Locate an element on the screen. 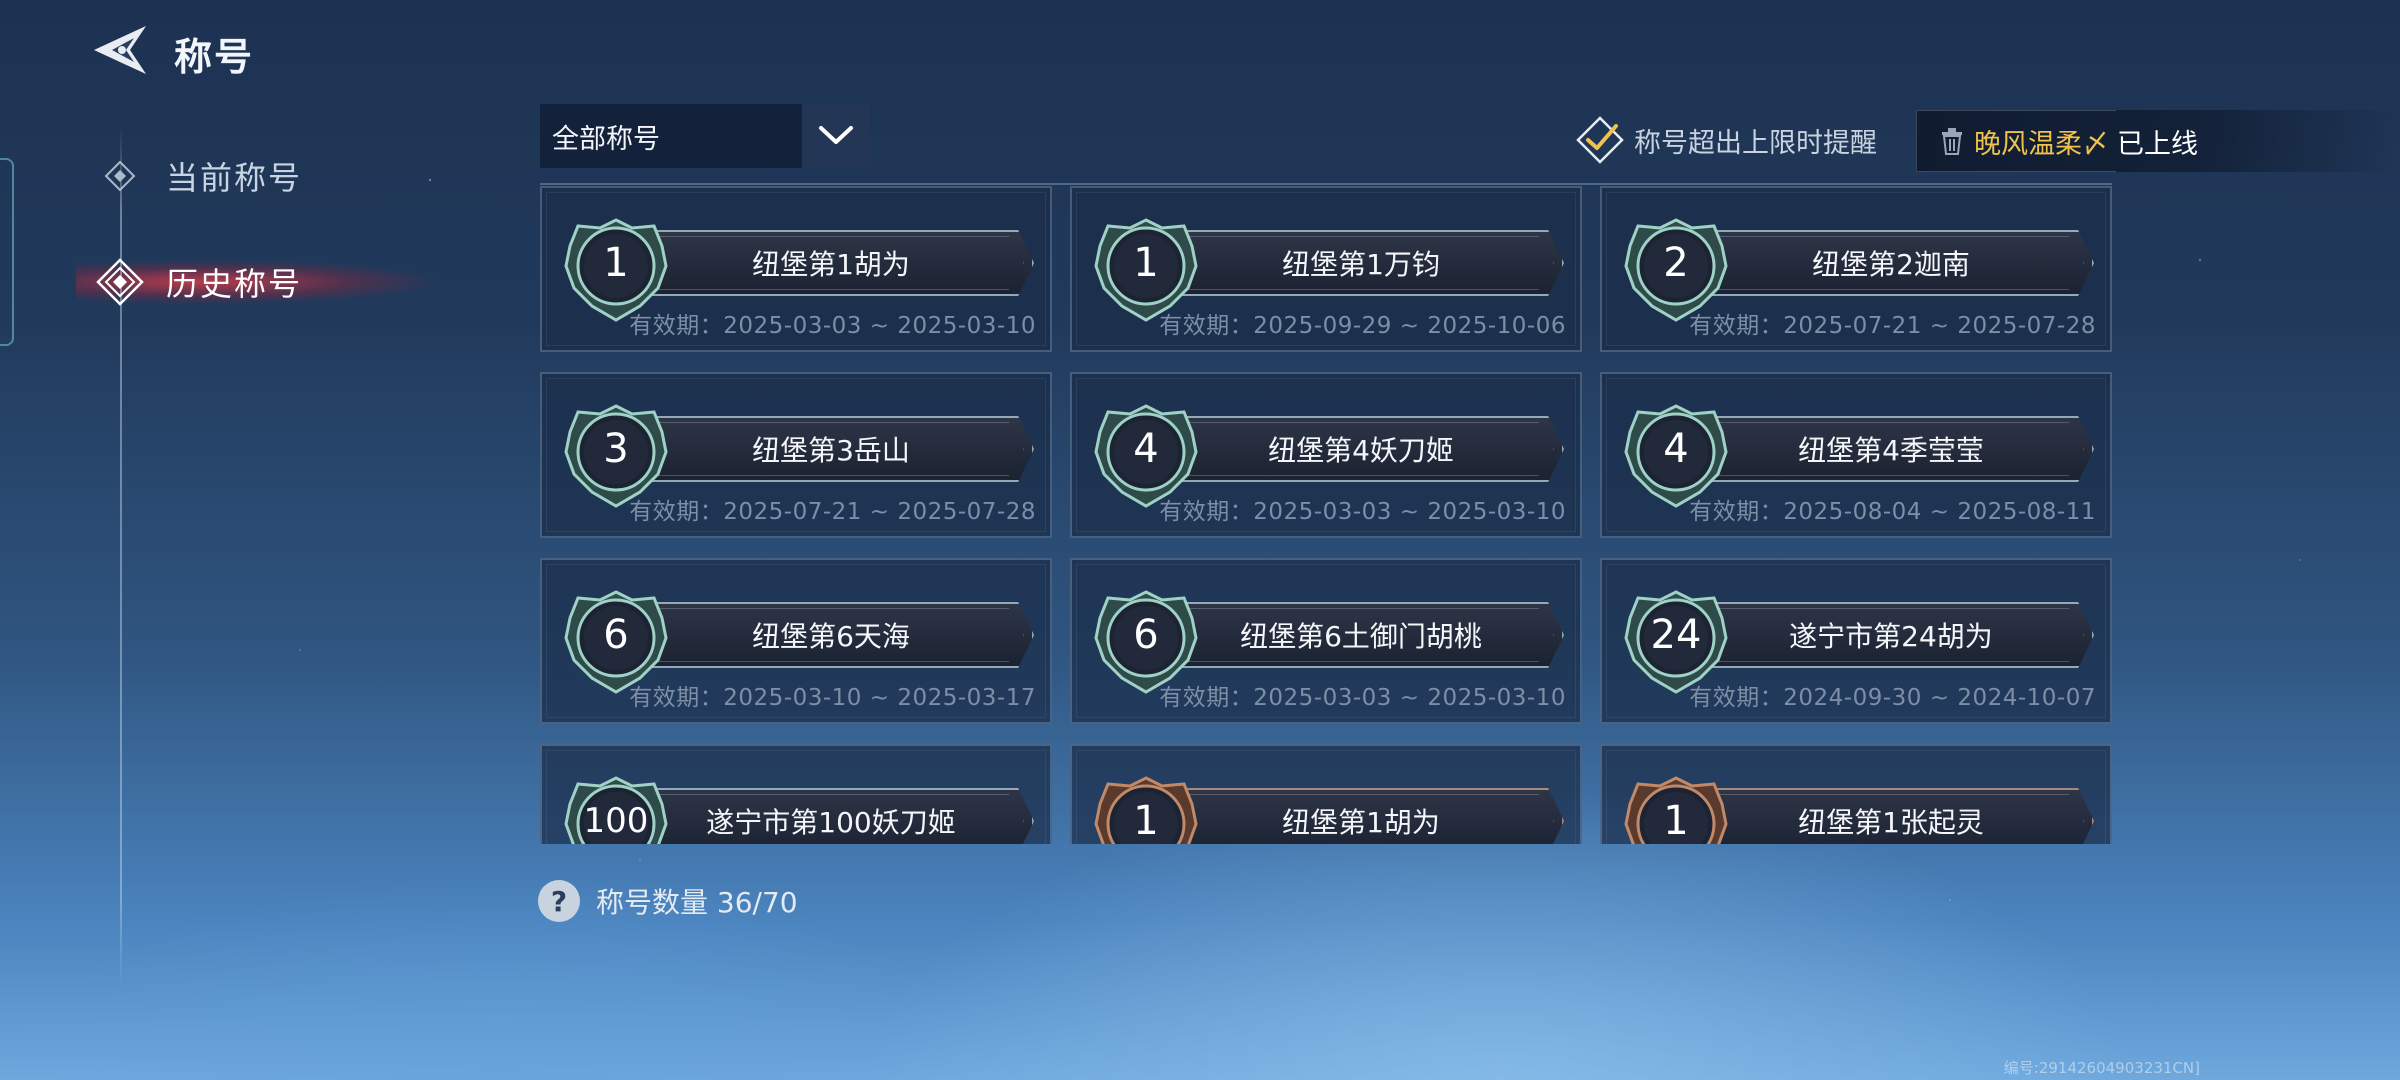 Image resolution: width=2400 pixels, height=1080 pixels. title-card: 24 遂宁市第24胡为 有效期：2024-09-30 ~ 2024-10-07 is located at coordinates (1856, 641).